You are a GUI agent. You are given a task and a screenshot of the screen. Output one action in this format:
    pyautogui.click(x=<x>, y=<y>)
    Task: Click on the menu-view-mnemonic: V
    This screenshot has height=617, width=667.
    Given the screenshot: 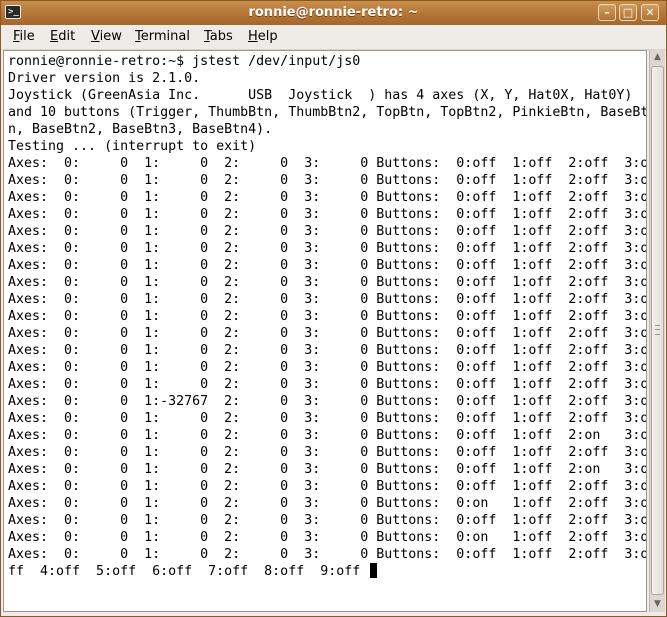 What is the action you would take?
    pyautogui.click(x=95, y=36)
    